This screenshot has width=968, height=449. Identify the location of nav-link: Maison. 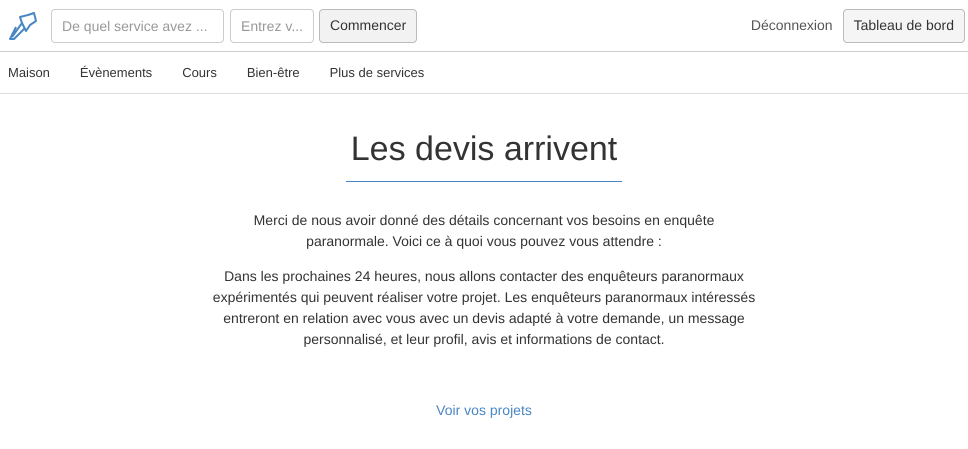
(29, 72).